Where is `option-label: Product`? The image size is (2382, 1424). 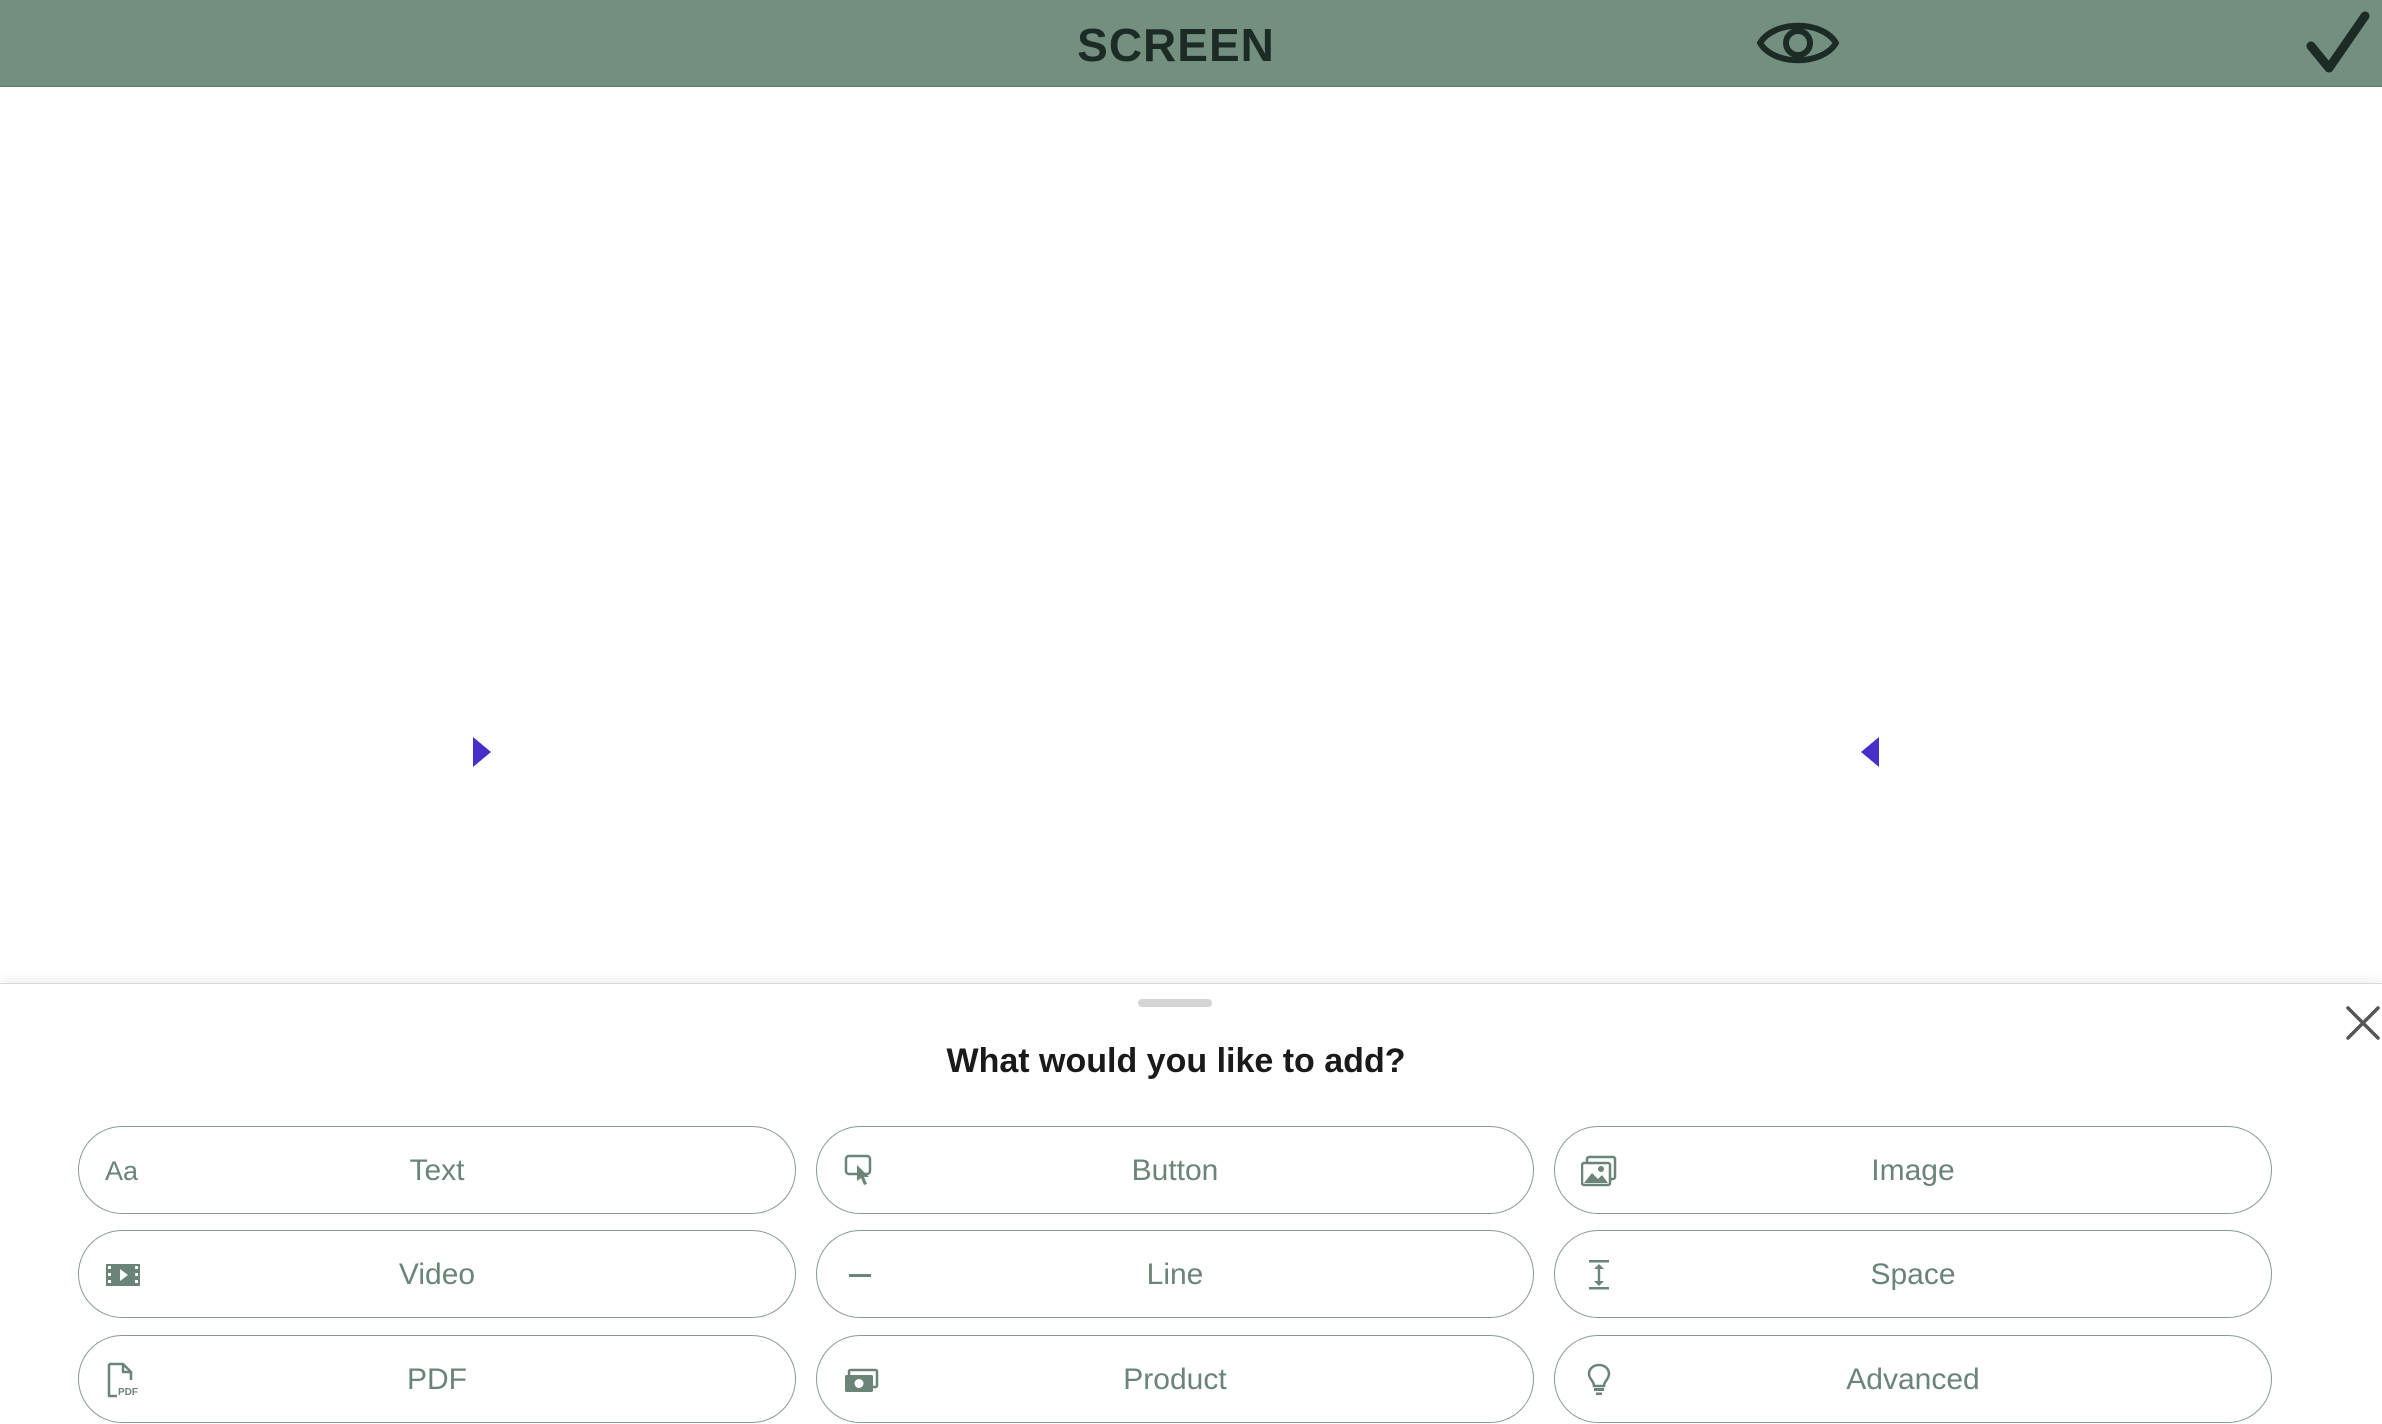
option-label: Product is located at coordinates (1175, 1379).